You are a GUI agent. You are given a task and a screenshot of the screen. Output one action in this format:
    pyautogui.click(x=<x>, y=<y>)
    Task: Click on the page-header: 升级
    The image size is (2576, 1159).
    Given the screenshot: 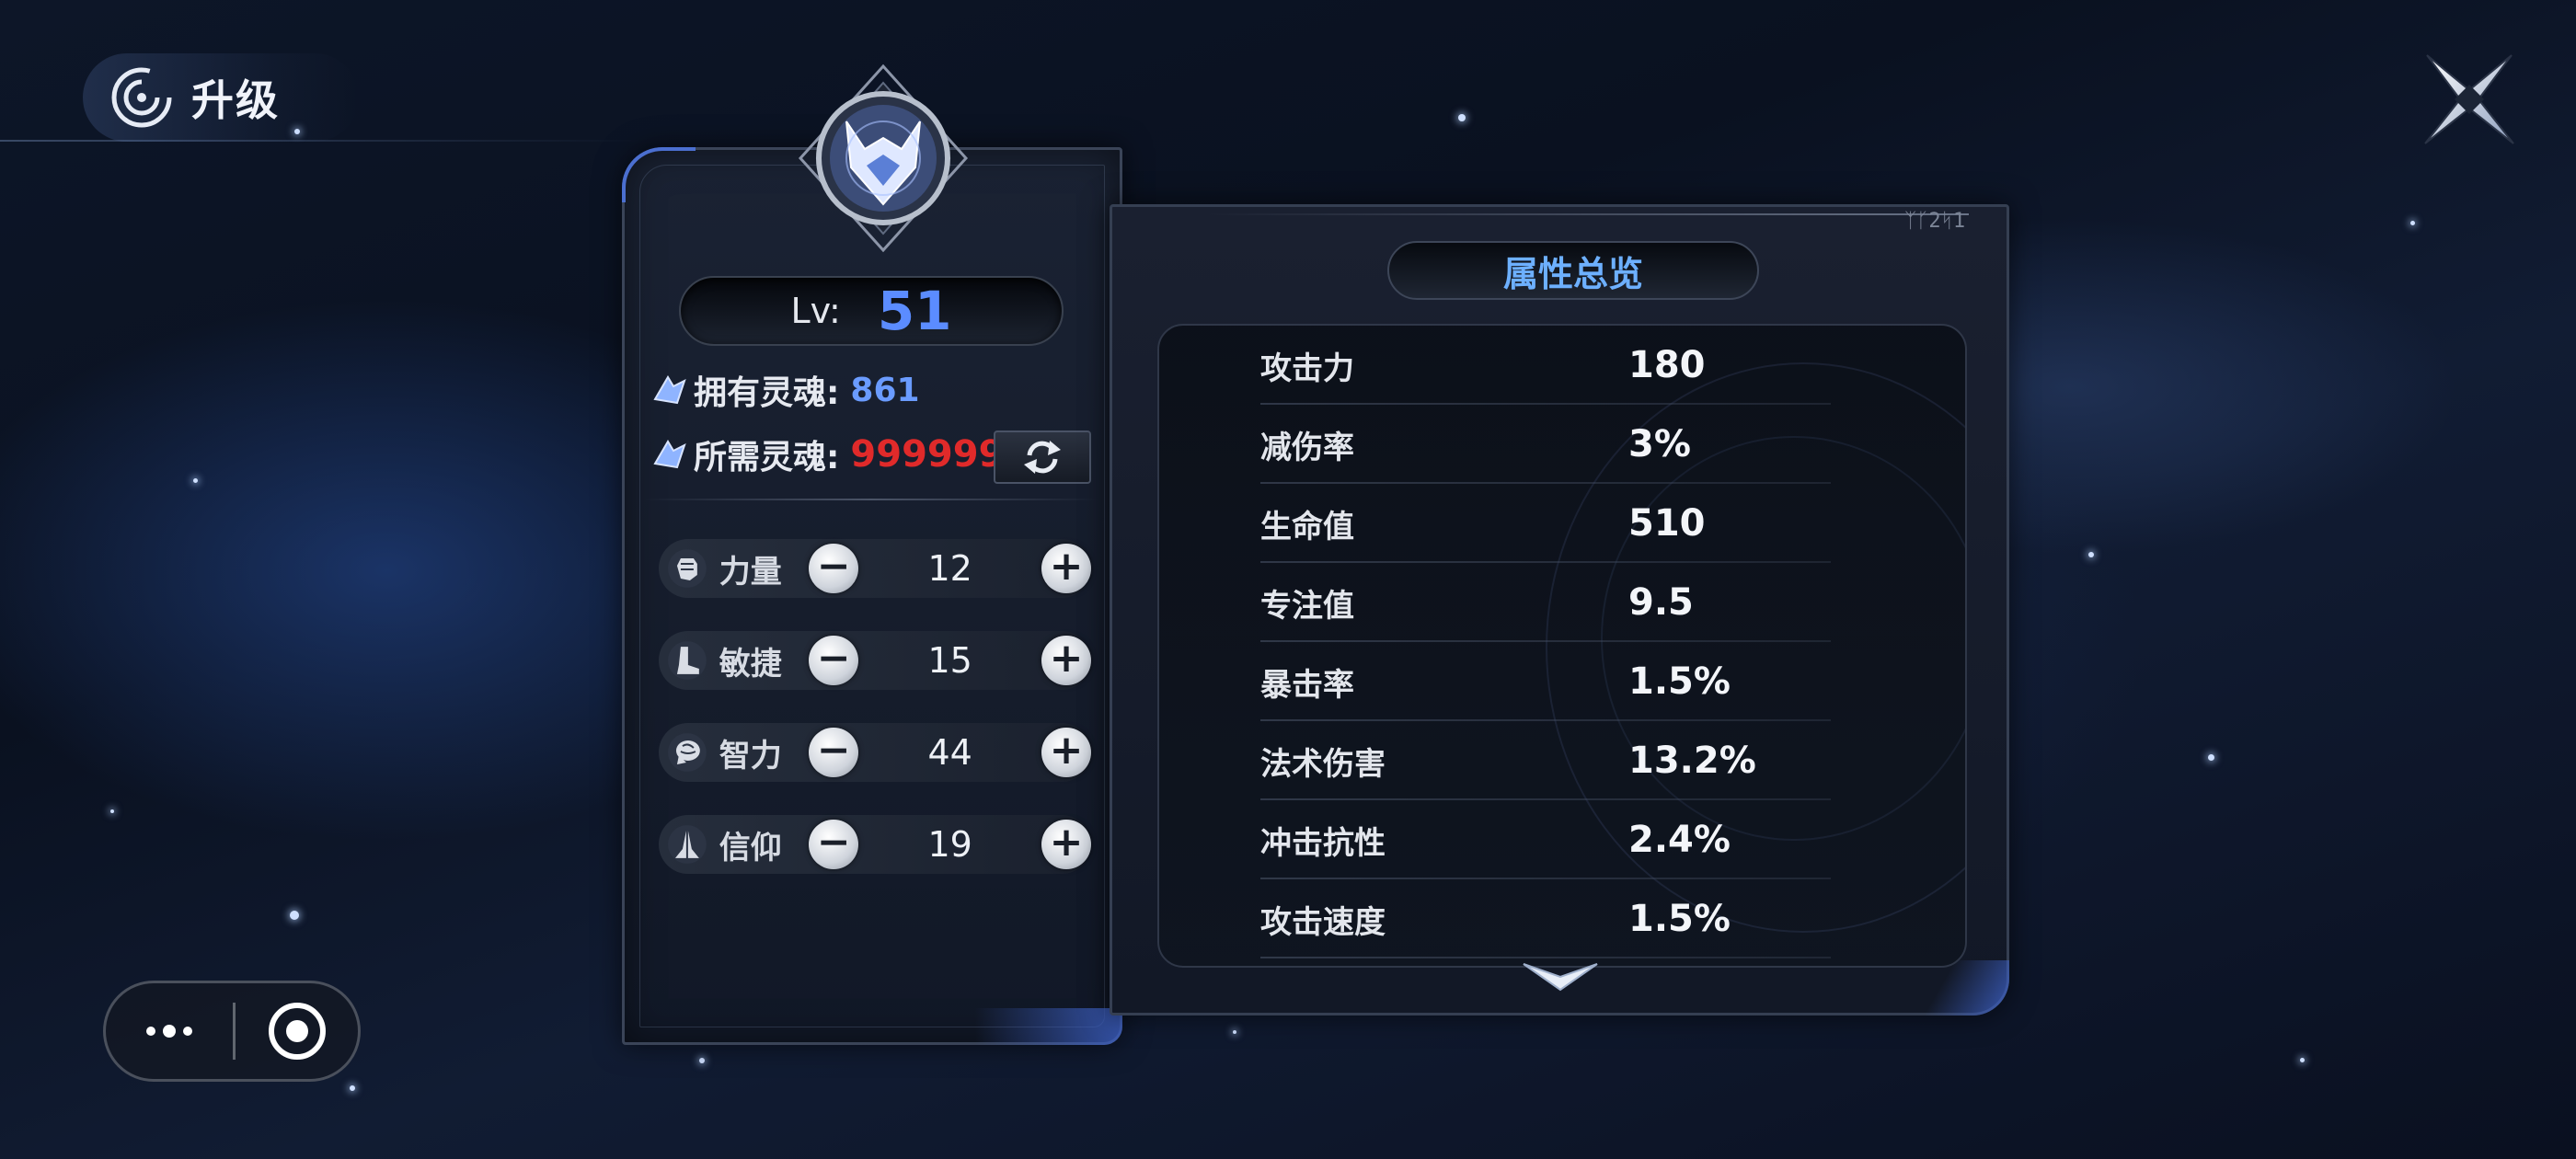 What is the action you would take?
    pyautogui.click(x=221, y=97)
    